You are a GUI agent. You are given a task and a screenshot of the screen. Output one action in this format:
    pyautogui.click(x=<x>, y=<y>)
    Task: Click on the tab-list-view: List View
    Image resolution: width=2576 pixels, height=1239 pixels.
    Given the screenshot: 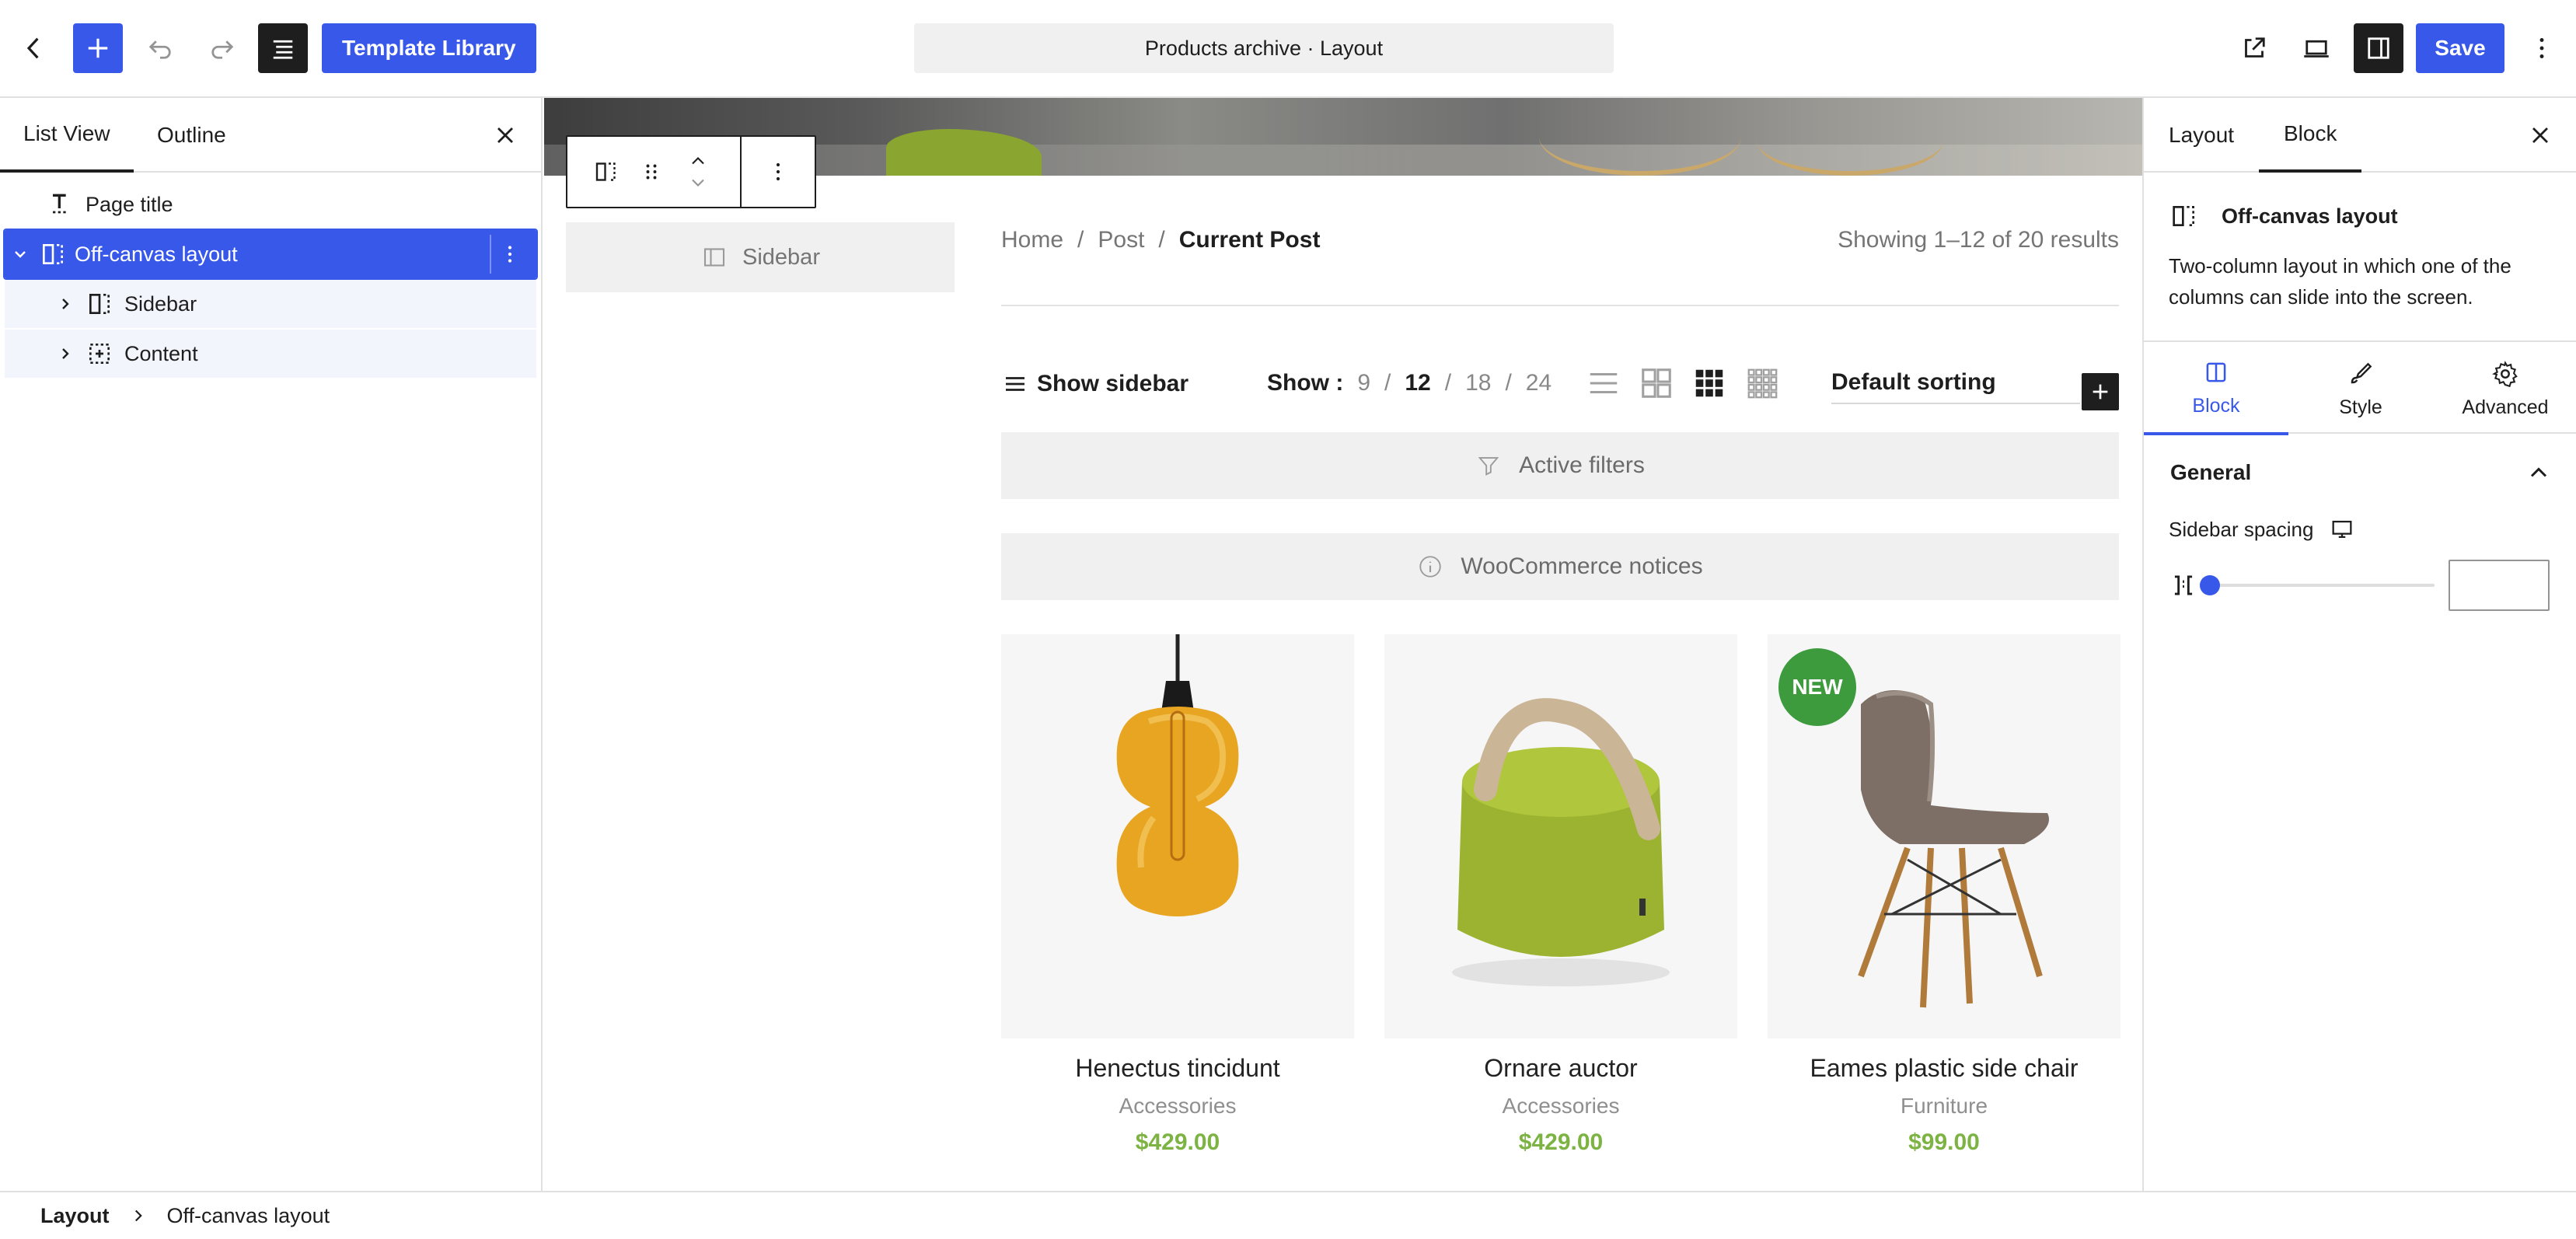 What is the action you would take?
    pyautogui.click(x=67, y=135)
    